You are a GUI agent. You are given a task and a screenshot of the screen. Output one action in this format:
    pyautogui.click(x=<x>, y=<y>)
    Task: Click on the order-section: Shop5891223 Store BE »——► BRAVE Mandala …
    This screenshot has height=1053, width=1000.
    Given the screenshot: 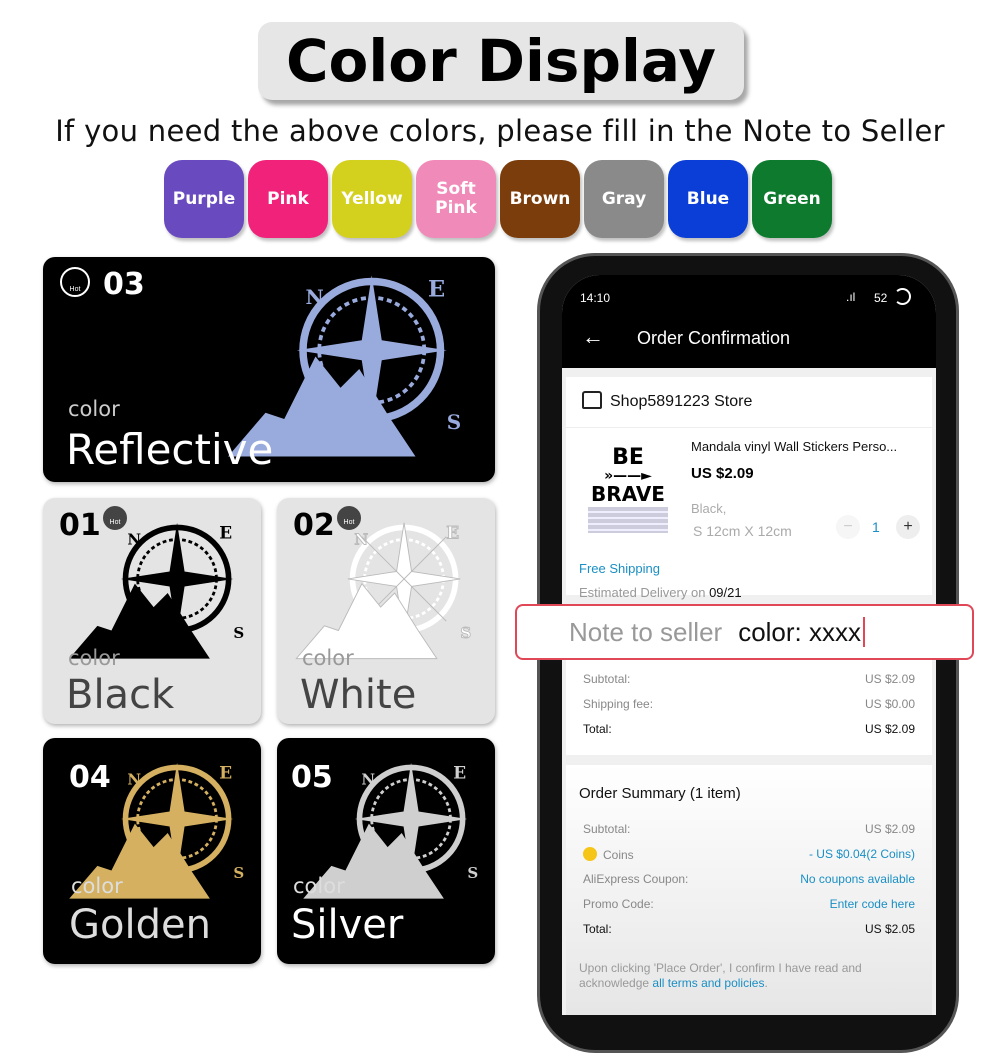 What is the action you would take?
    pyautogui.click(x=749, y=488)
    